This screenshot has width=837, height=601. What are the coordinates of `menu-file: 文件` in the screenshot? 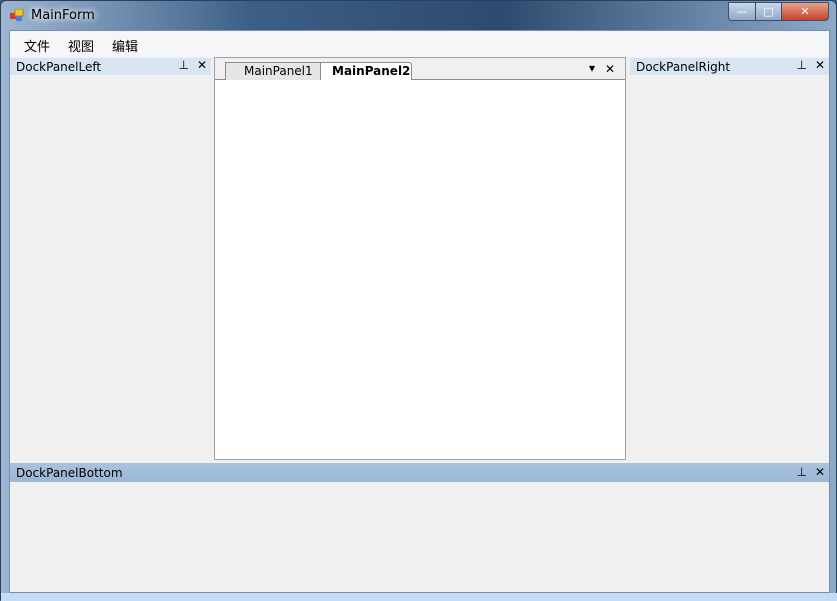 It's located at (37, 45).